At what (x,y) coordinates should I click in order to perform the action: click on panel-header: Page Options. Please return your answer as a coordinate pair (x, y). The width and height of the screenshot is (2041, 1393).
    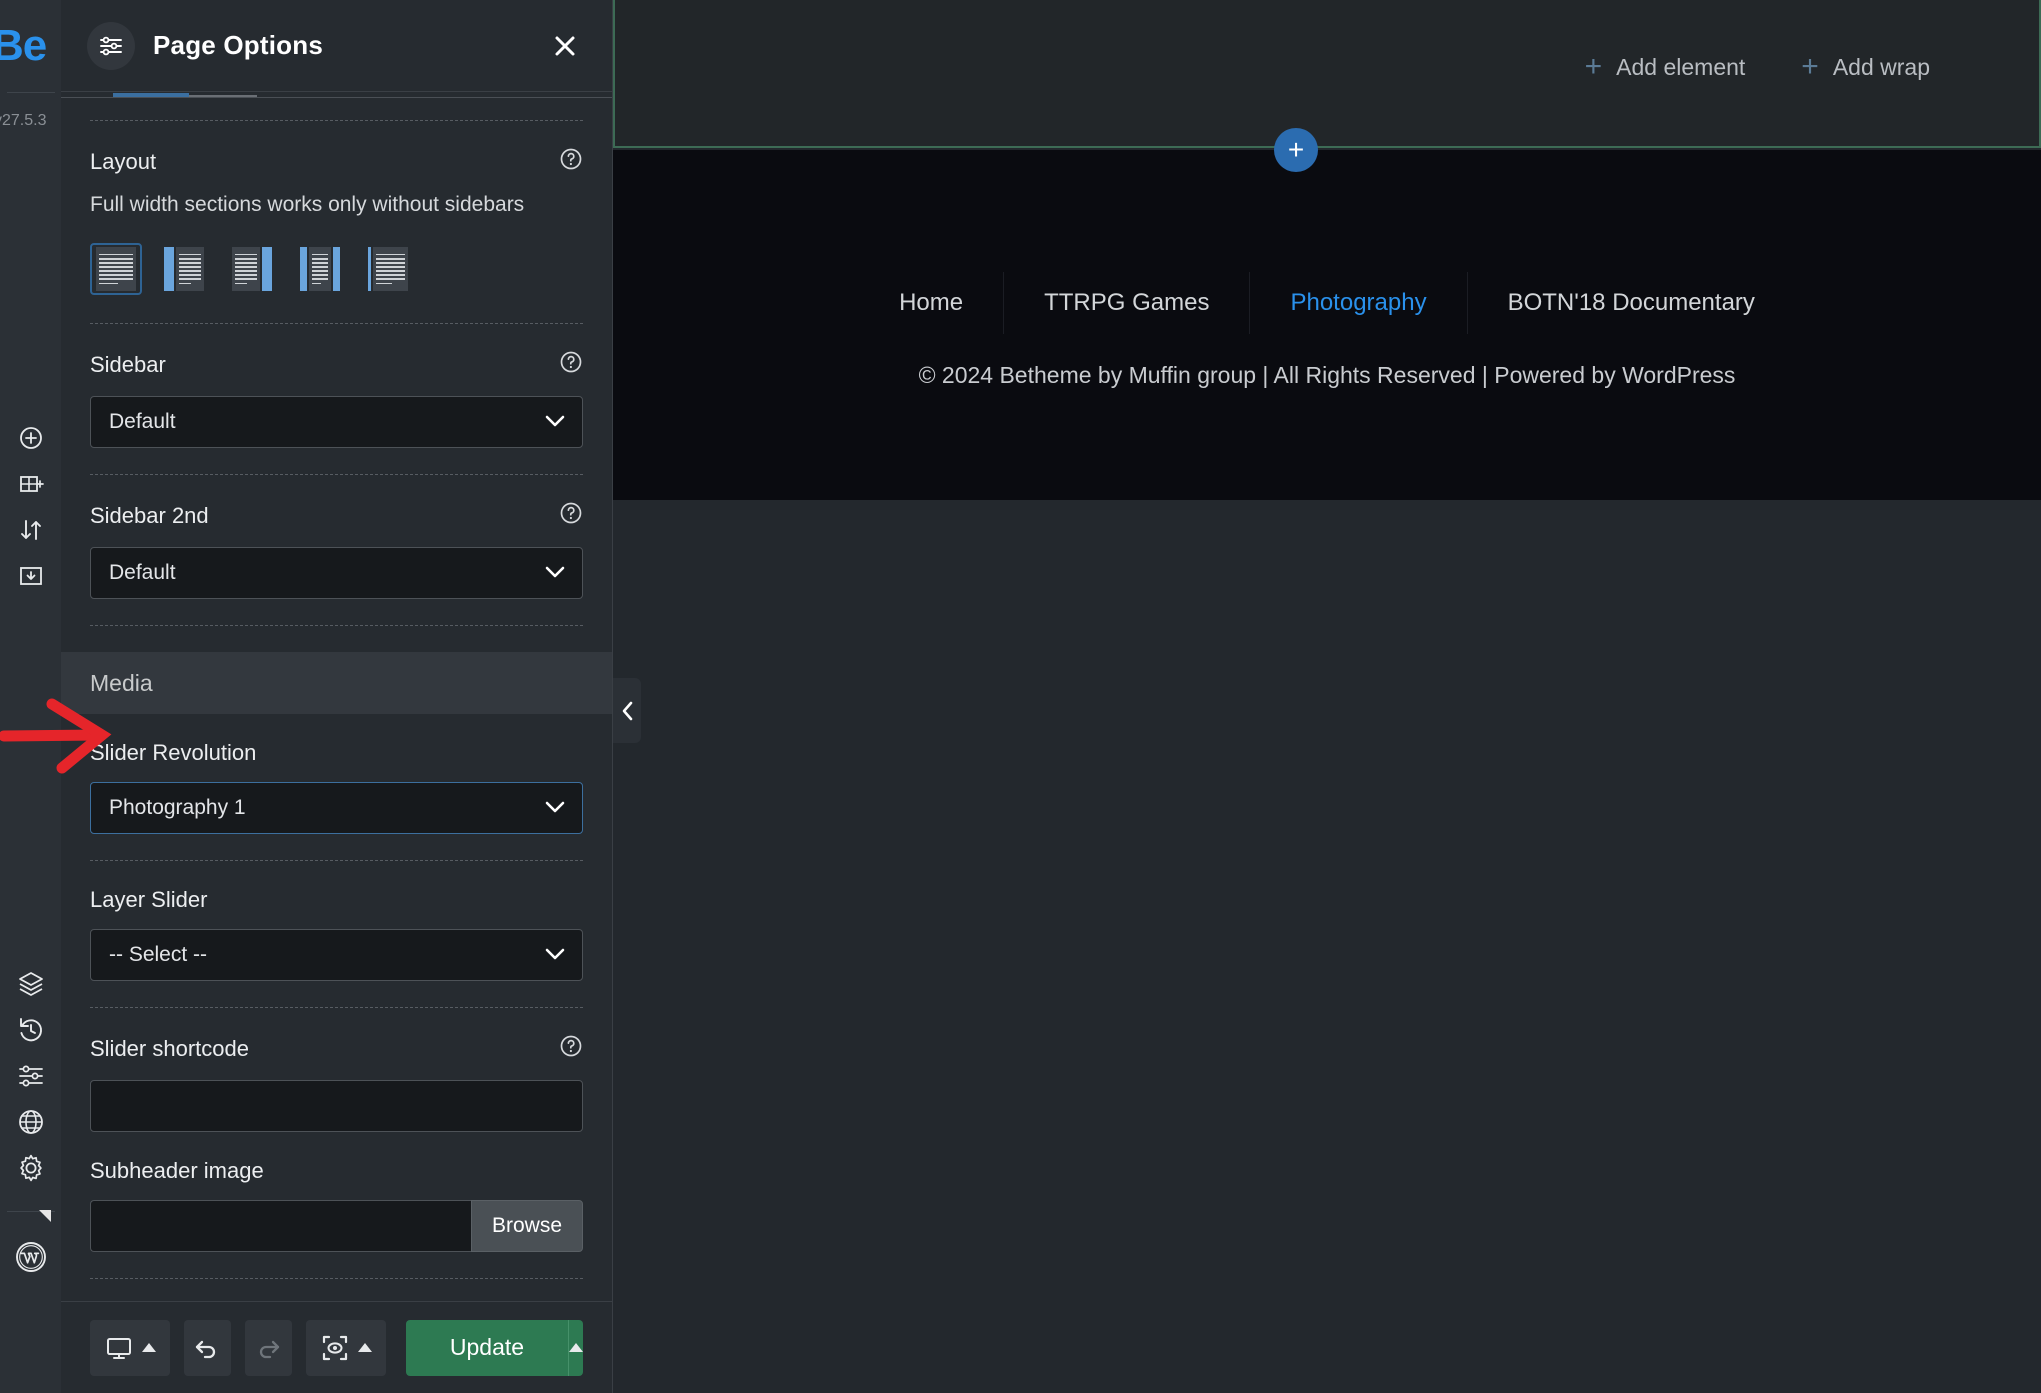
    Looking at the image, I should click on (336, 46).